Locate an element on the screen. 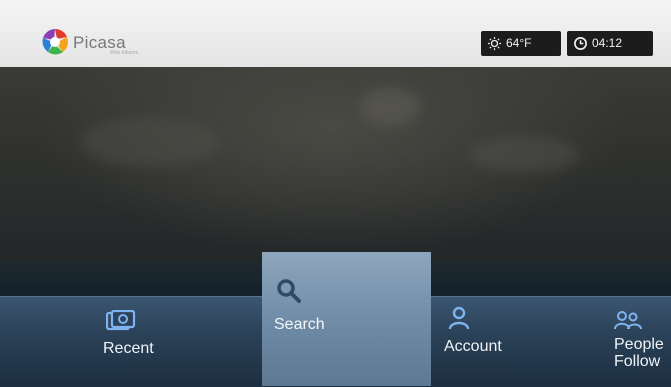  clock-badge: 04:12 is located at coordinates (610, 43).